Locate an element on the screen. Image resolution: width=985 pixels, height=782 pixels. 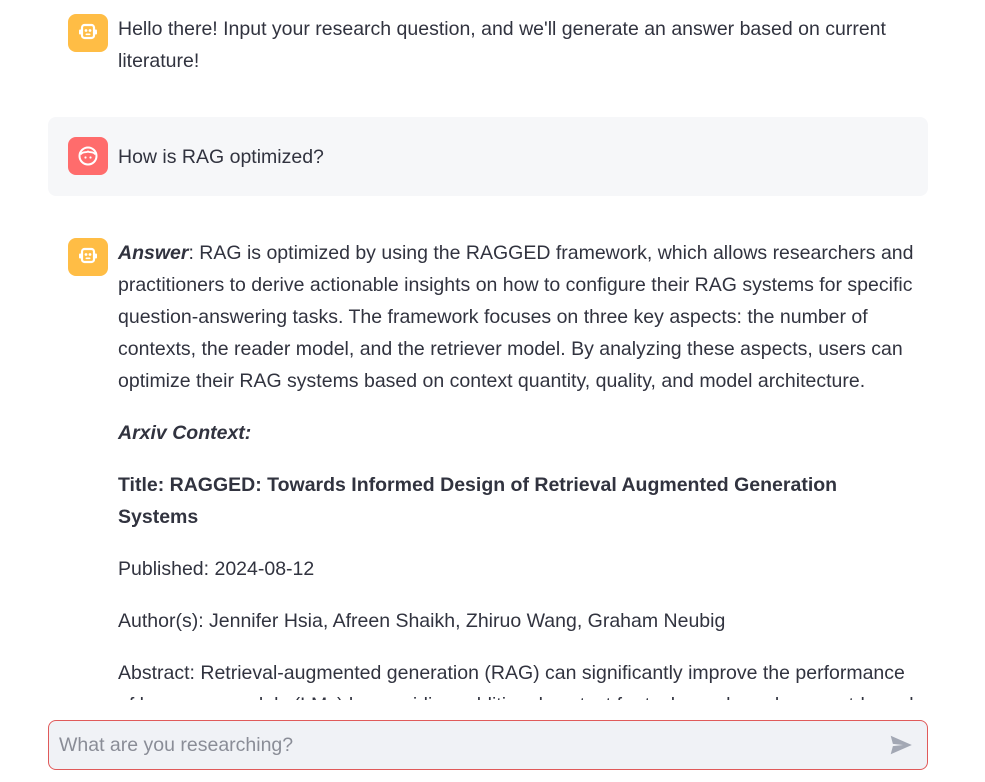
paper-published: Published: 2024-08-12 is located at coordinates (216, 569).